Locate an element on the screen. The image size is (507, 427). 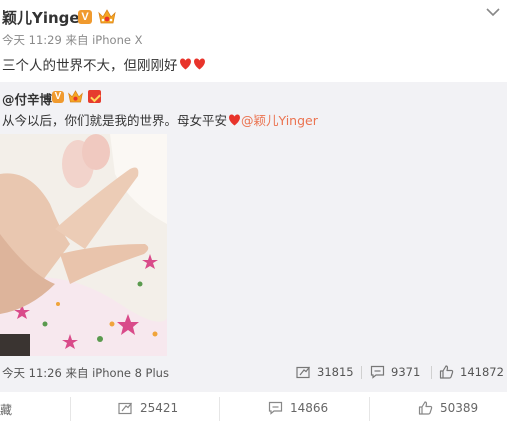
comment-button: 14866 is located at coordinates (298, 408).